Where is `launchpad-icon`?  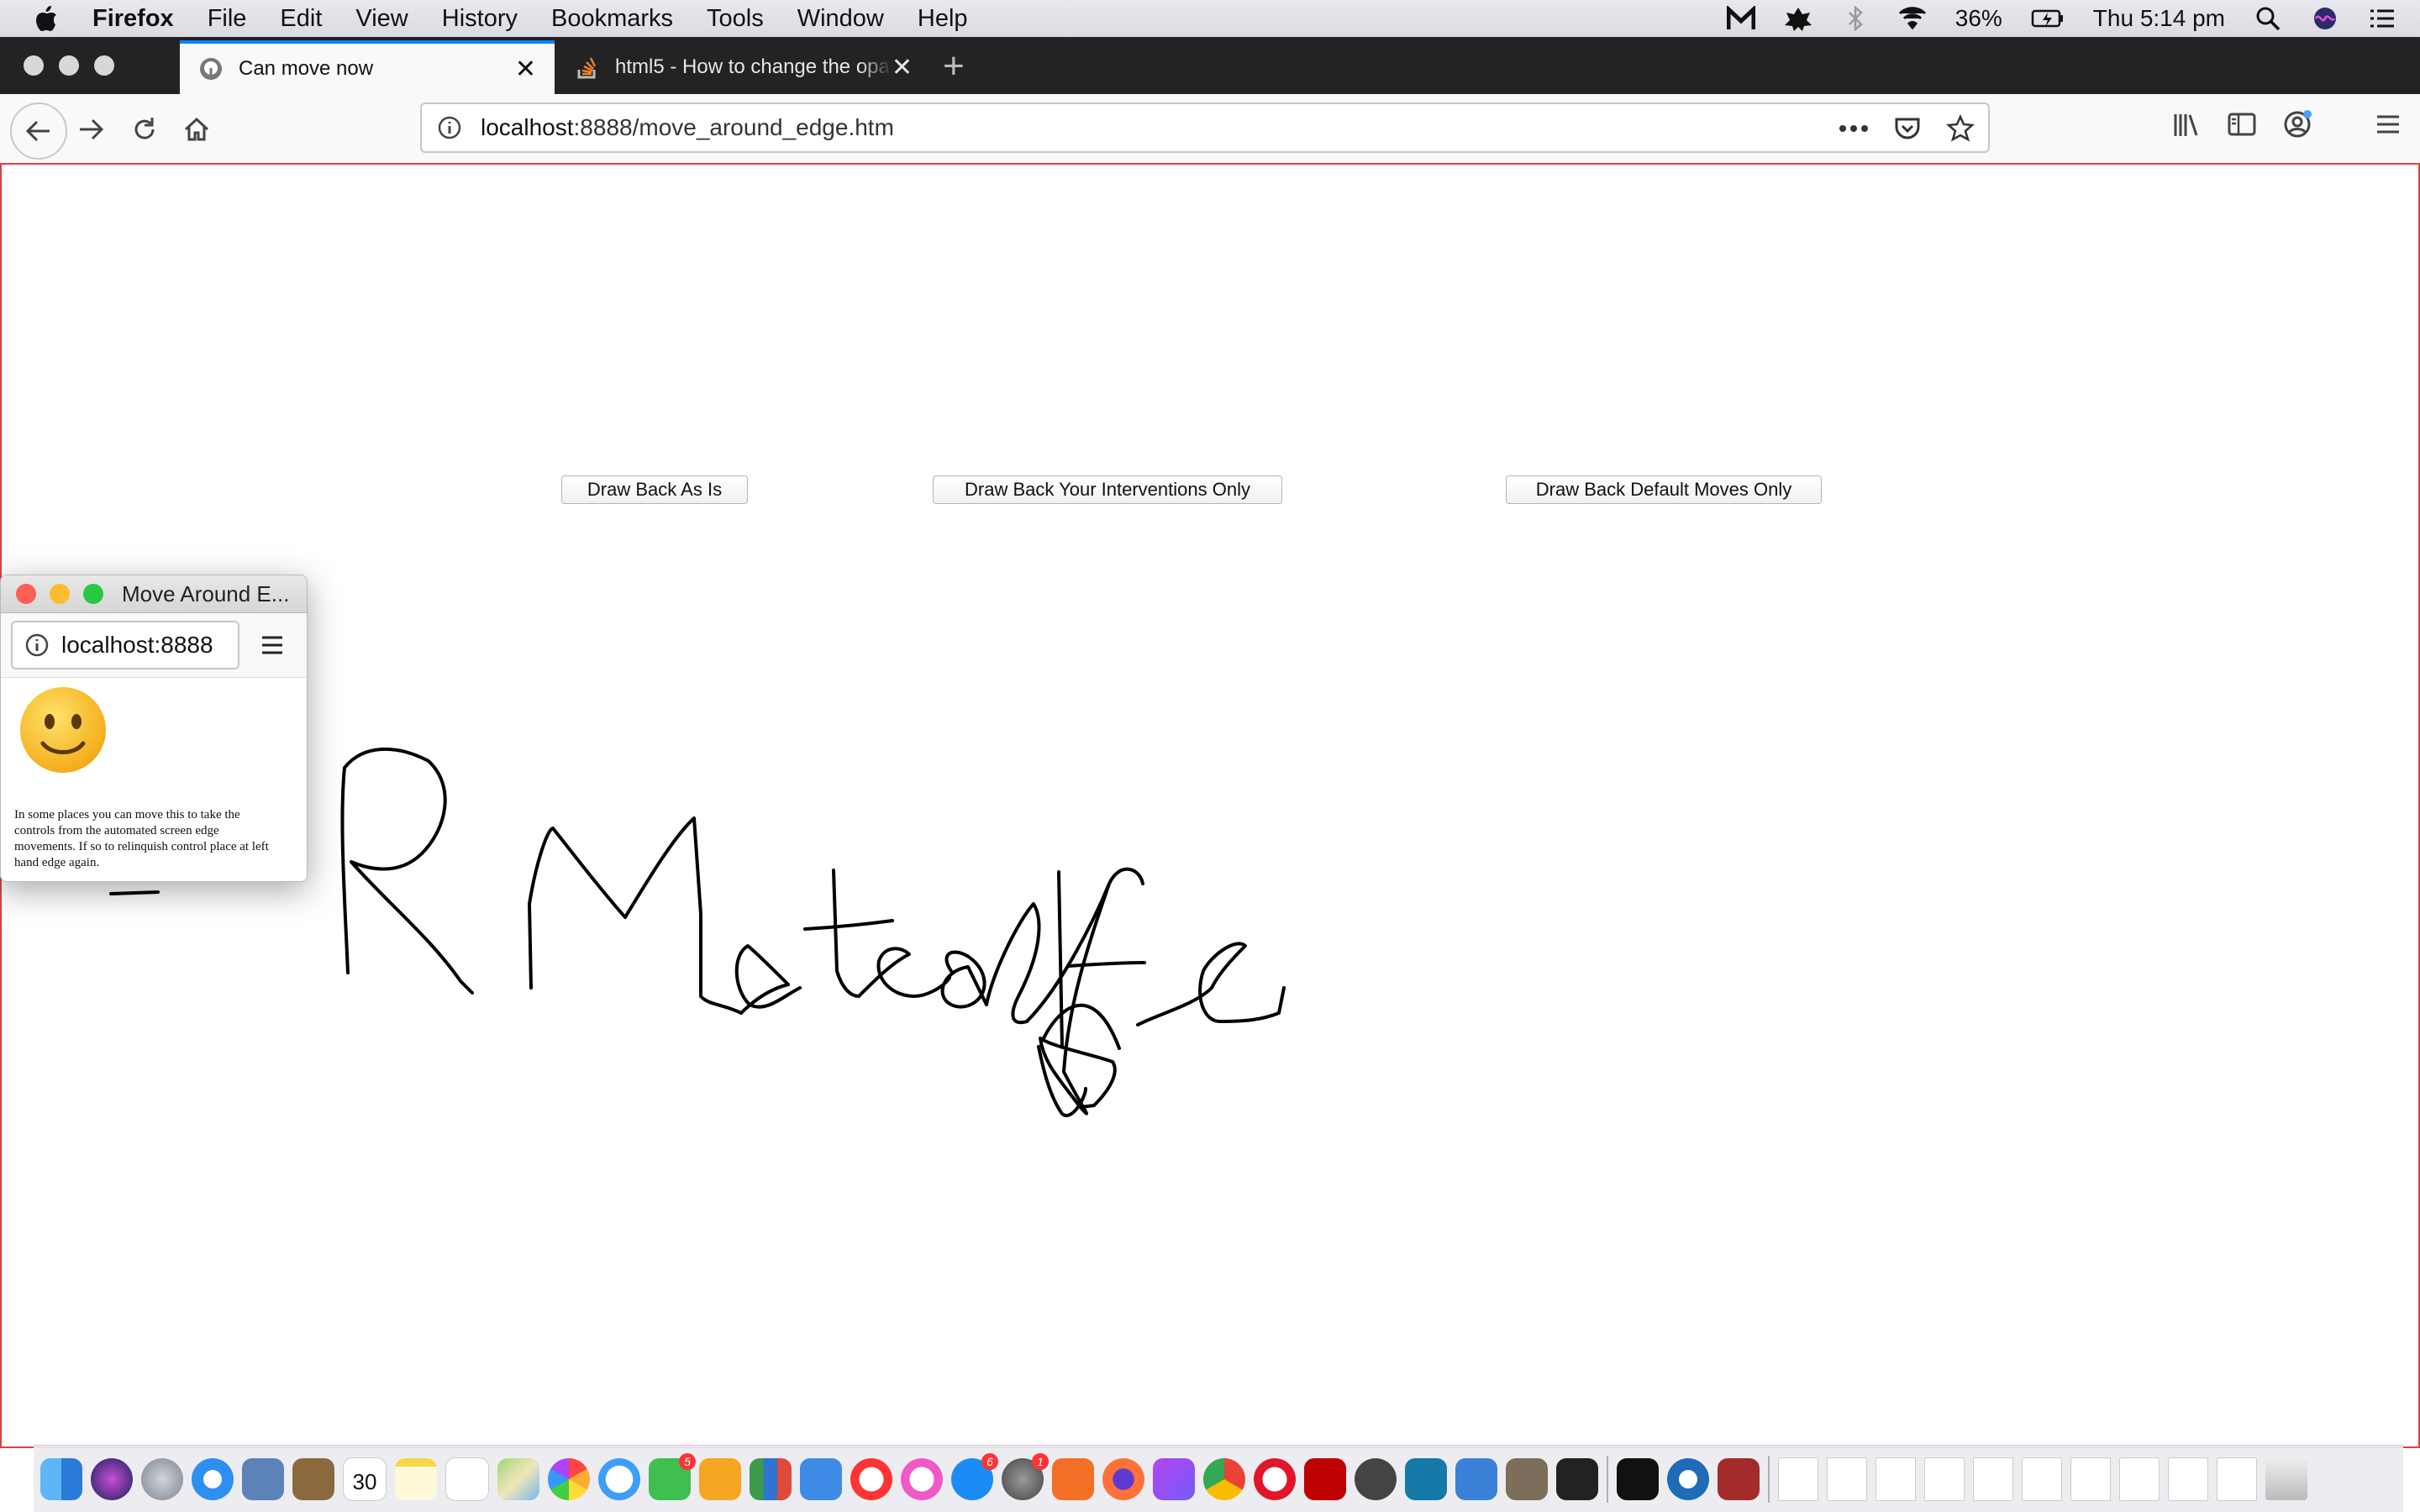 launchpad-icon is located at coordinates (162, 1478).